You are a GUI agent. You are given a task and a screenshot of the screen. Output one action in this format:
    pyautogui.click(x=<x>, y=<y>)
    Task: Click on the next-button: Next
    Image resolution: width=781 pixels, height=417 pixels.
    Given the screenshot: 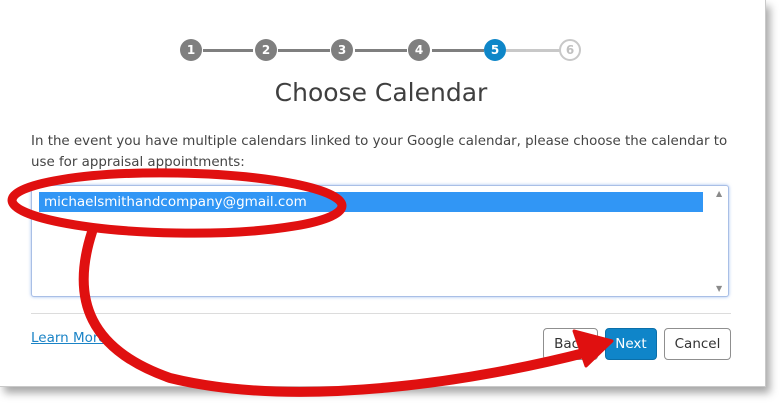 What is the action you would take?
    pyautogui.click(x=631, y=344)
    